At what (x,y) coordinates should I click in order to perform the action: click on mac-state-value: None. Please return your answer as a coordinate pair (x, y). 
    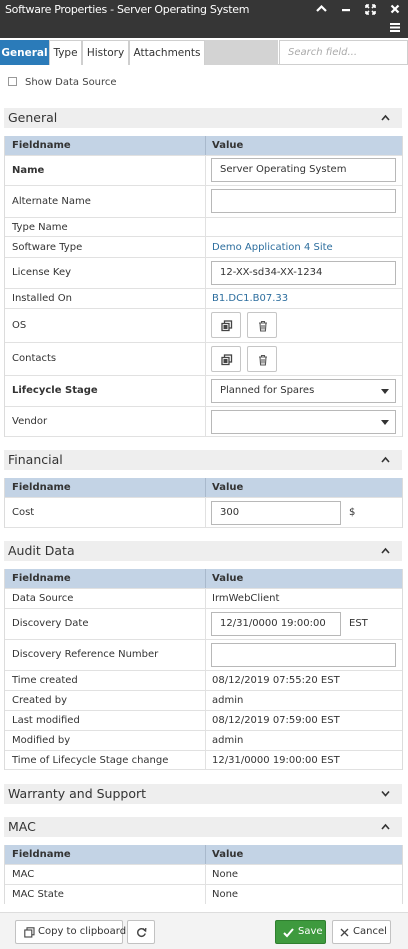
    Looking at the image, I should click on (225, 894).